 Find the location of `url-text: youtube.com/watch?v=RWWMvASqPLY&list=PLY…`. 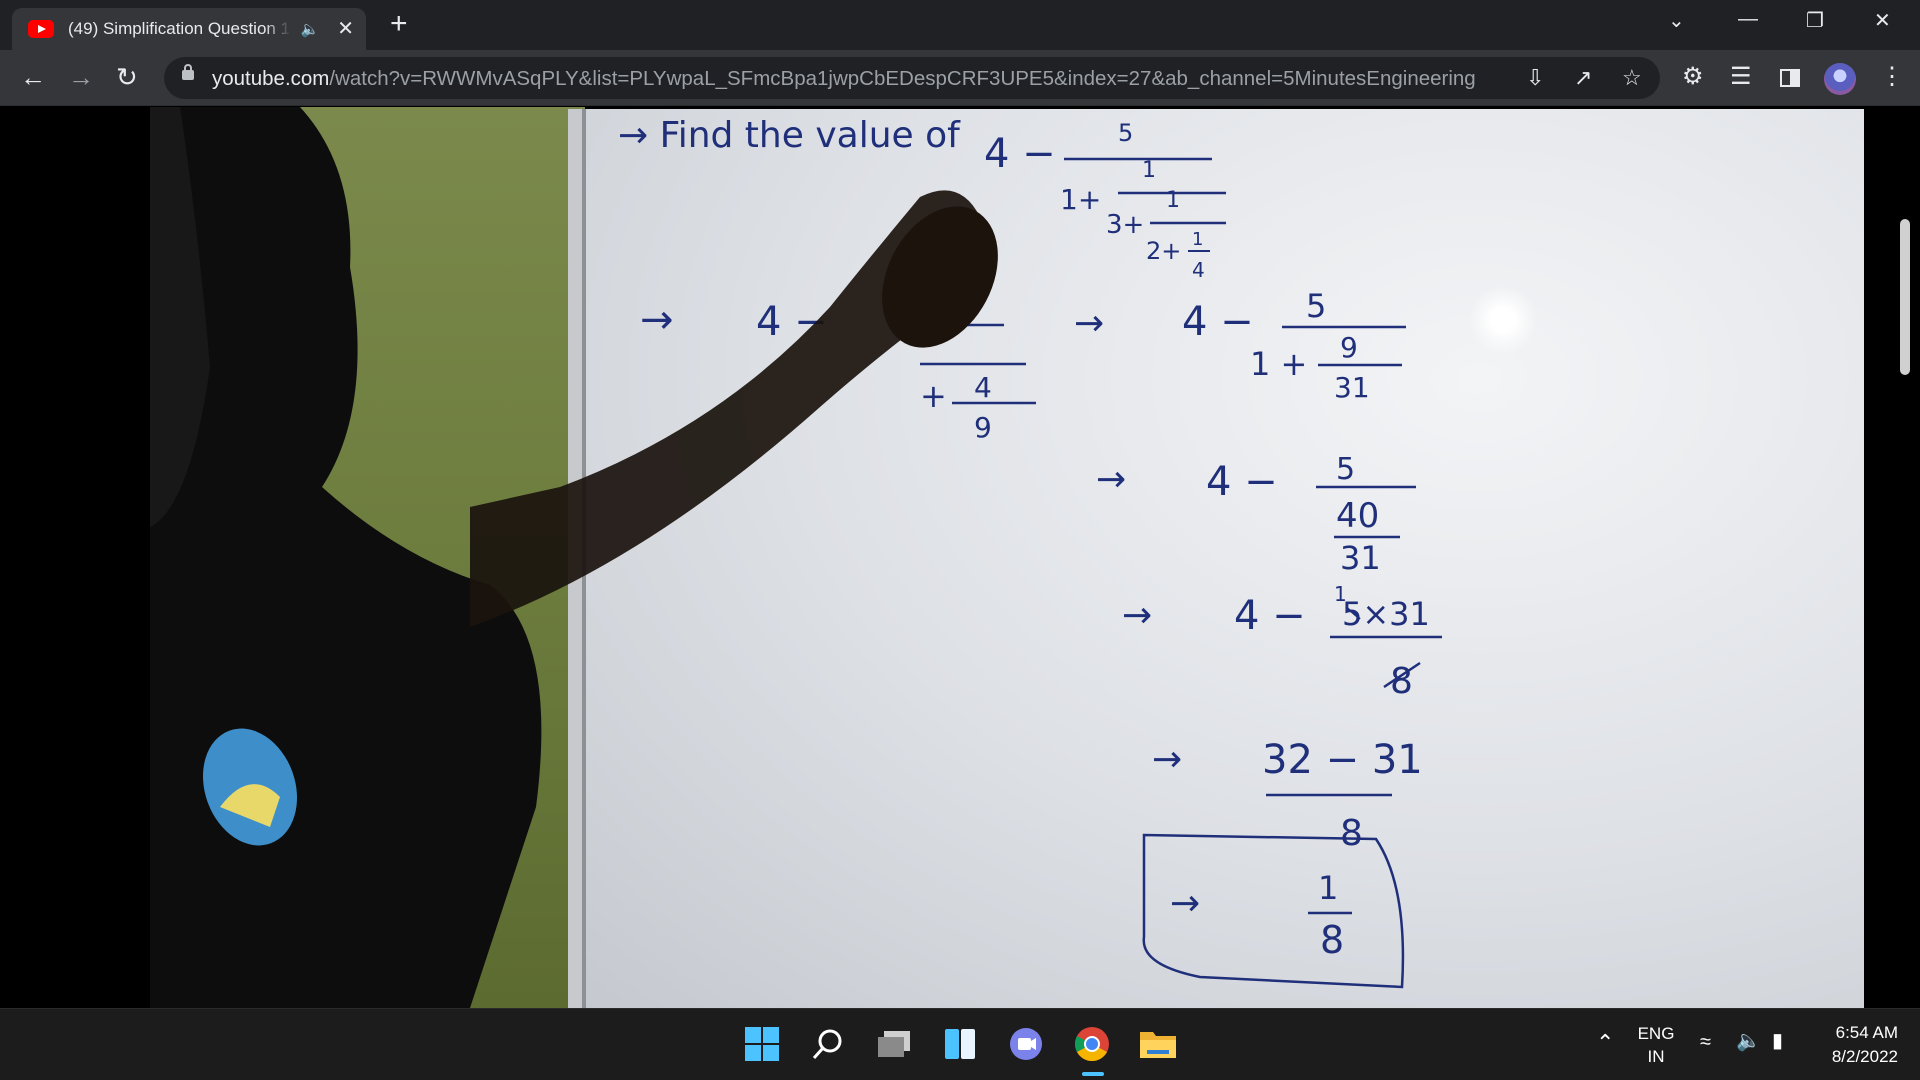

url-text: youtube.com/watch?v=RWWMvASqPLY&list=PLY… is located at coordinates (844, 79).